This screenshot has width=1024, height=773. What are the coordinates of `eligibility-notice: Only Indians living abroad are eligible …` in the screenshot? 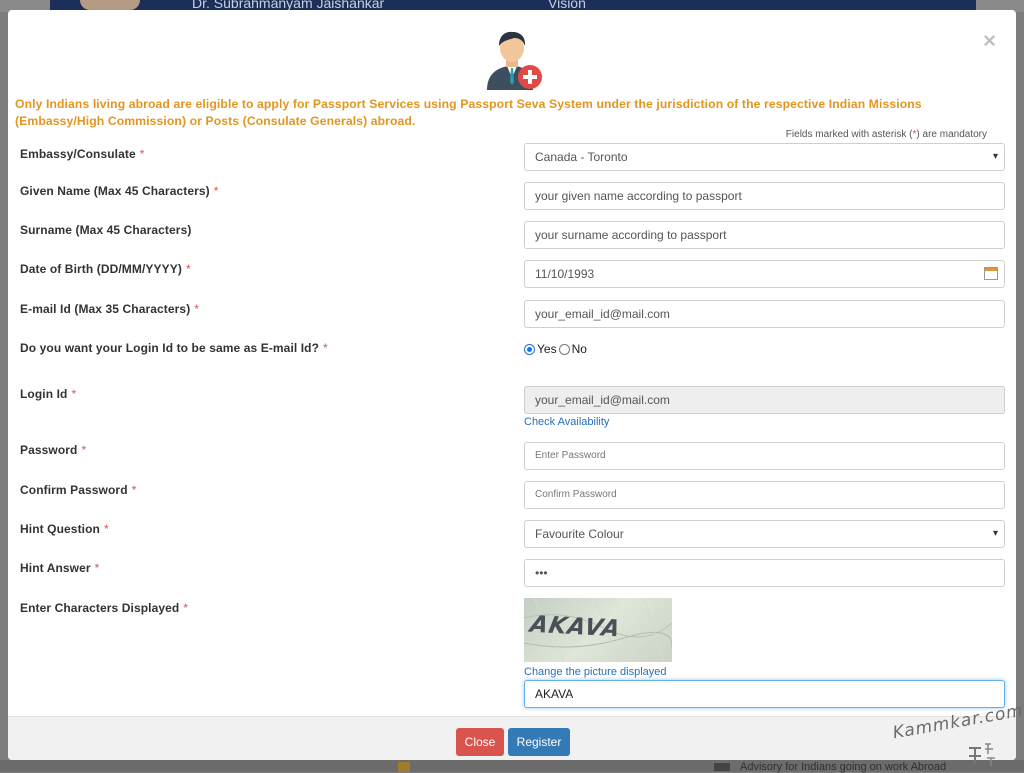 It's located at (468, 112).